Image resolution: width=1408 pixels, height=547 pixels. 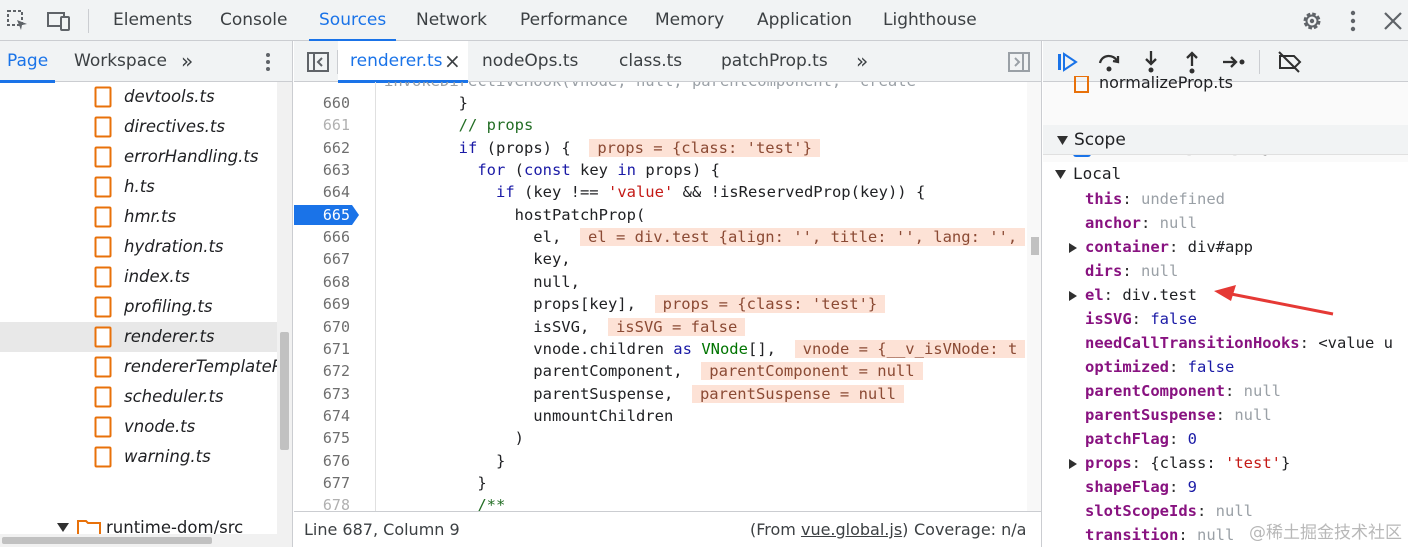 What do you see at coordinates (138, 307) in the screenshot?
I see `file-item: profiling.ts` at bounding box center [138, 307].